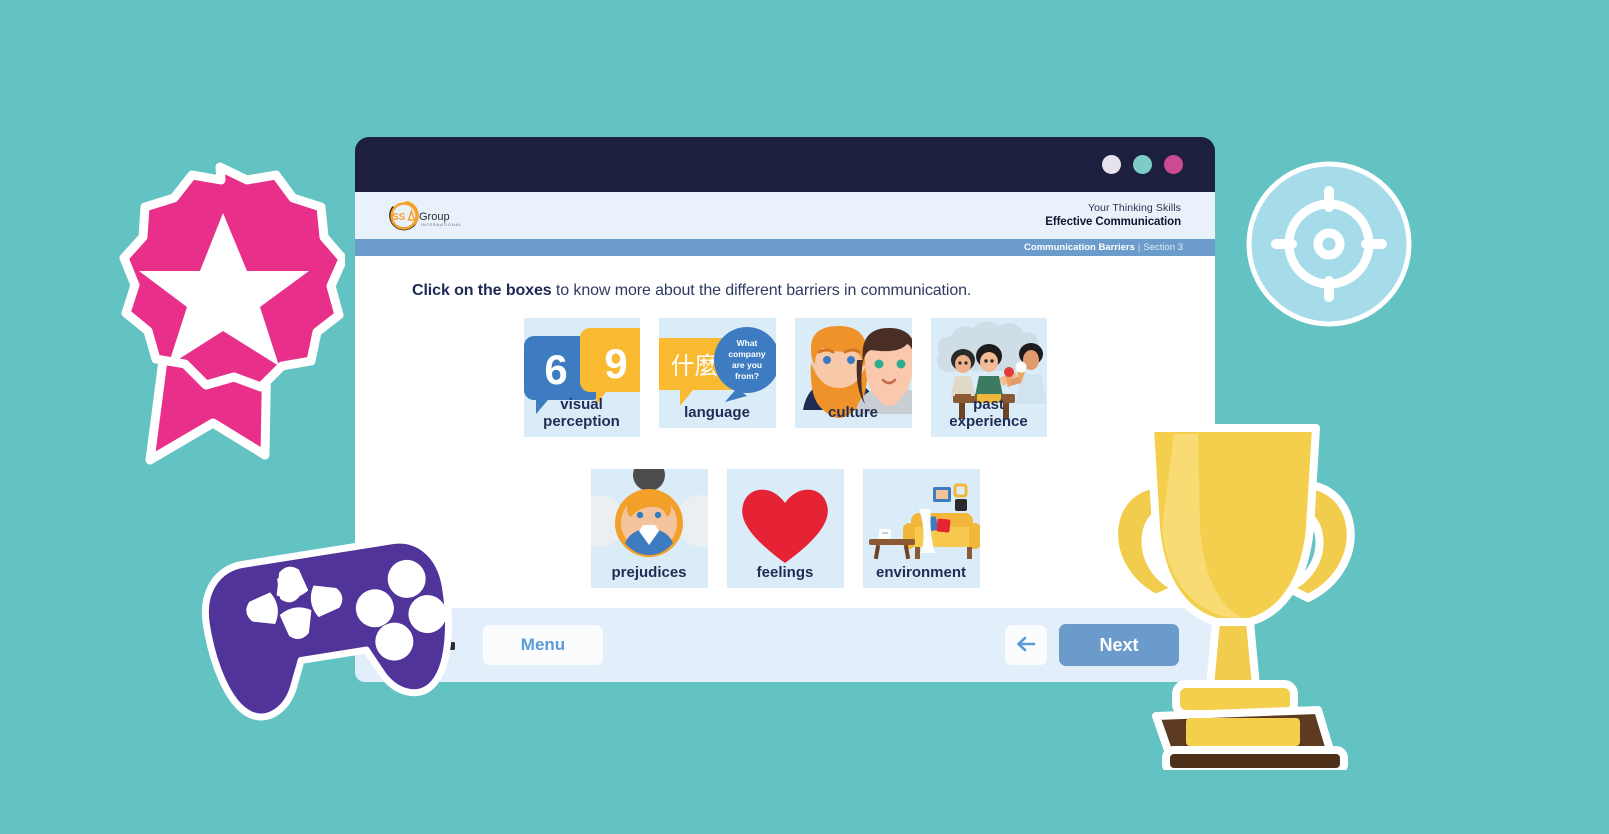 Image resolution: width=1609 pixels, height=834 pixels. I want to click on card-label: past experience, so click(988, 413).